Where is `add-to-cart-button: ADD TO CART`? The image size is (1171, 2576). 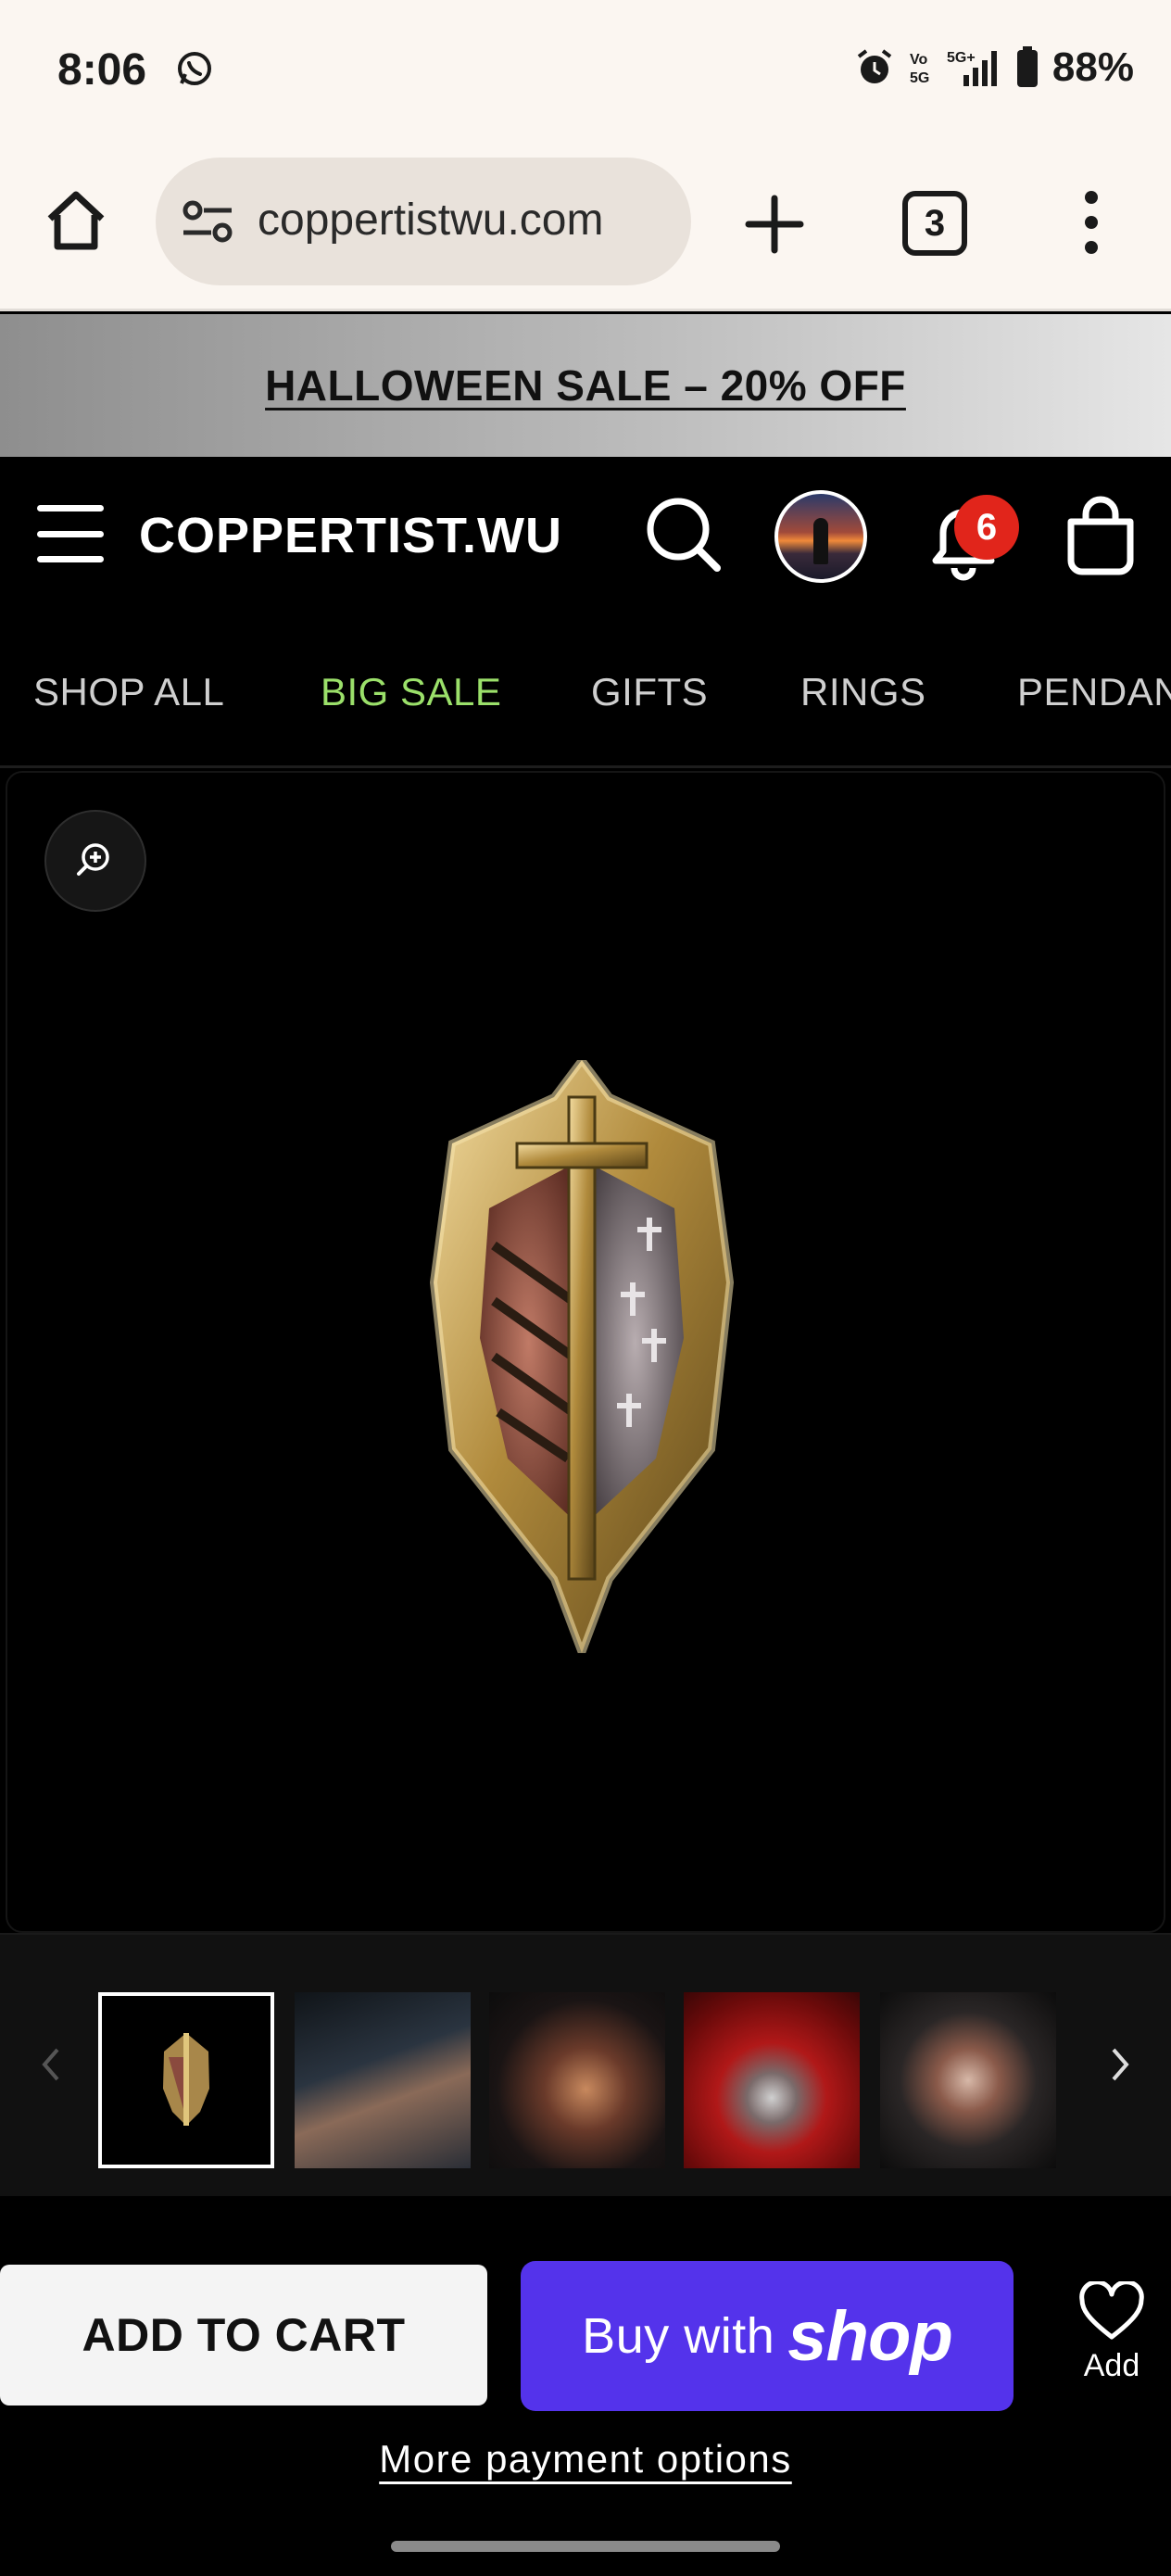 add-to-cart-button: ADD TO CART is located at coordinates (244, 2336).